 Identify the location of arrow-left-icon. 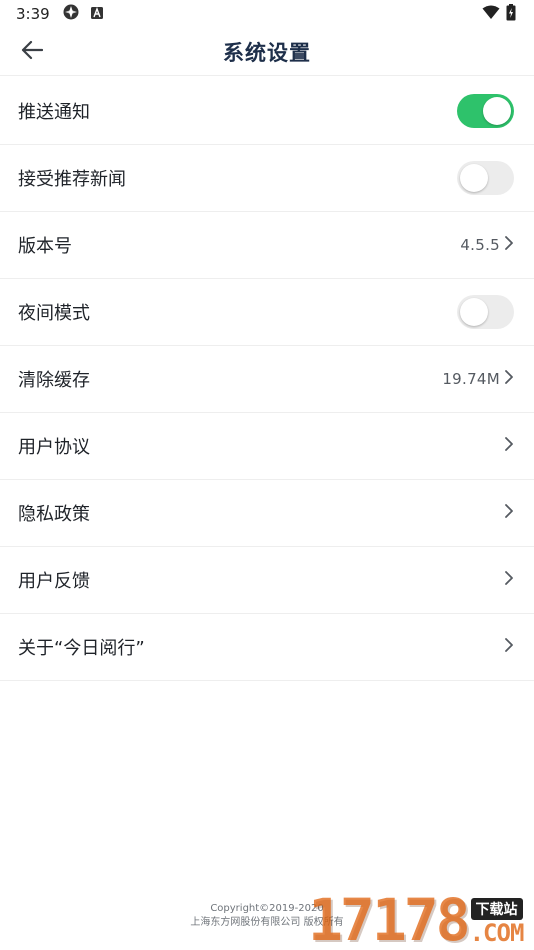
(32, 52).